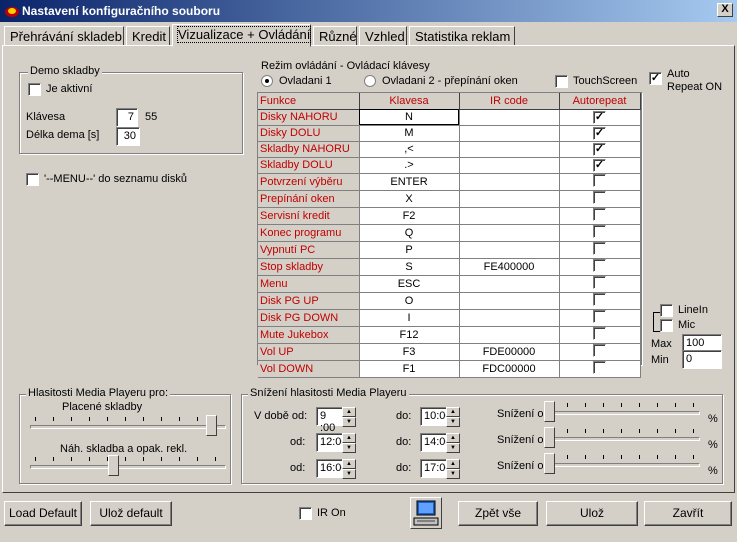 This screenshot has height=542, width=737. Describe the element at coordinates (688, 513) in the screenshot. I see `close-button: Zavřít` at that location.